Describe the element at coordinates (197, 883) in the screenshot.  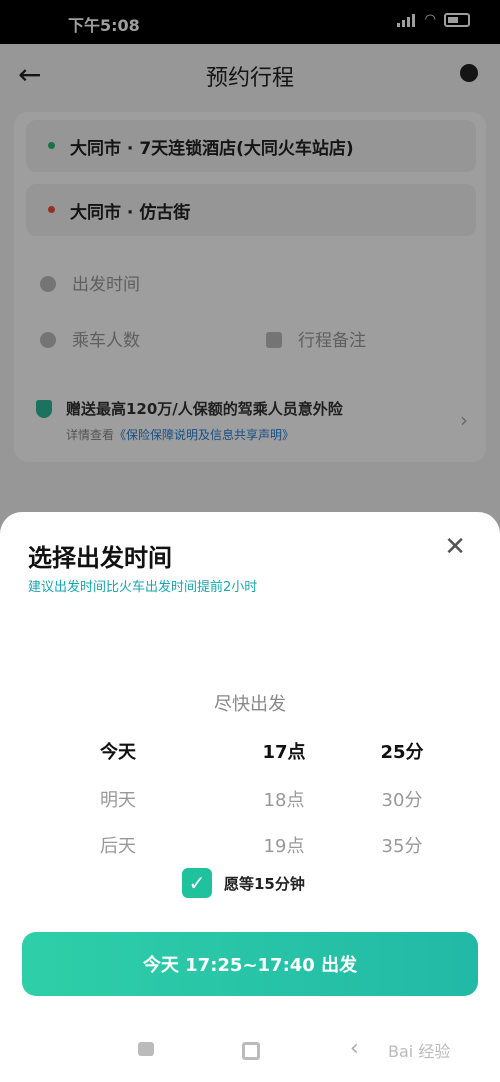
I see `checkbox-checked-icon: ✓` at that location.